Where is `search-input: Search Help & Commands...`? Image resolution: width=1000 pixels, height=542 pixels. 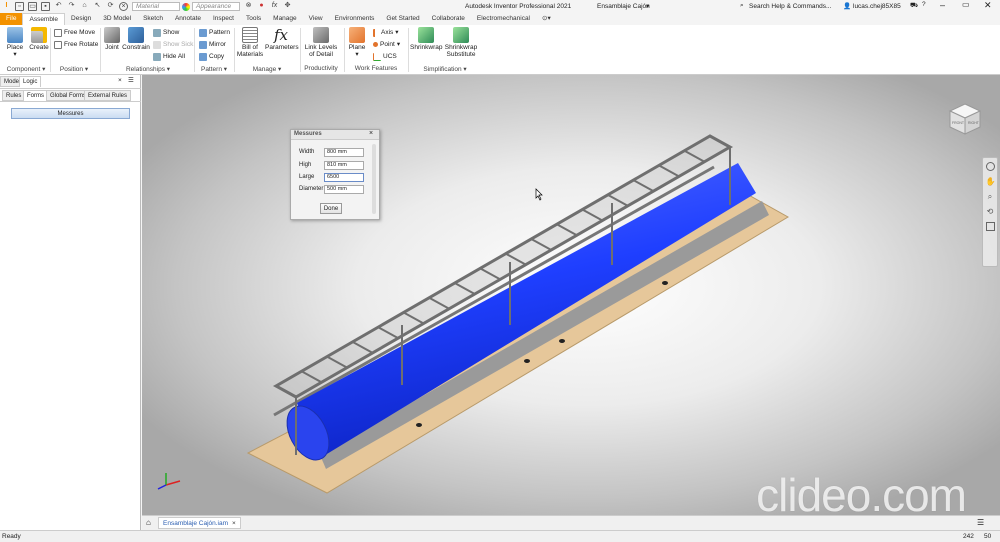 search-input: Search Help & Commands... is located at coordinates (790, 6).